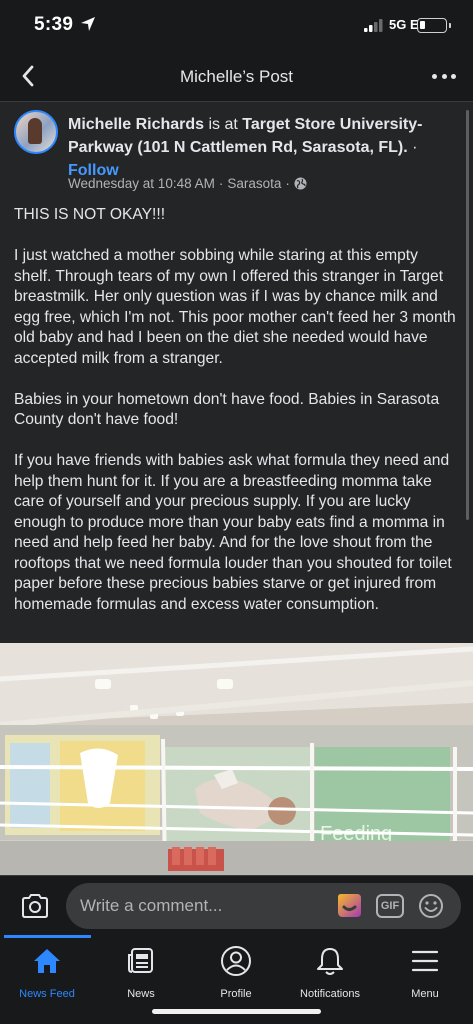 This screenshot has width=473, height=1024. What do you see at coordinates (450, 25) in the screenshot?
I see `battery-tip` at bounding box center [450, 25].